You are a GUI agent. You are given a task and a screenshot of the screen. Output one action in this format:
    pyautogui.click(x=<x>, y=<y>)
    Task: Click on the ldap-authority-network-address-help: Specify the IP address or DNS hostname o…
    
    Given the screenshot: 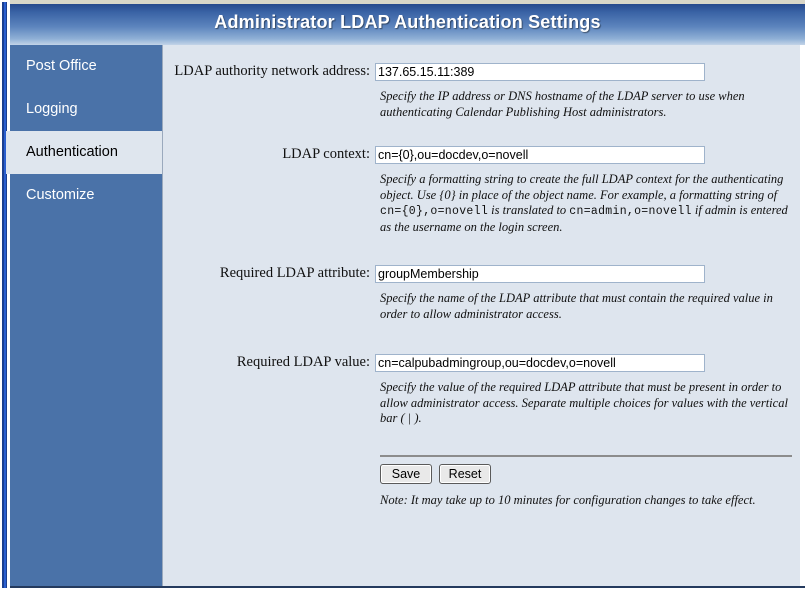 What is the action you would take?
    pyautogui.click(x=562, y=104)
    